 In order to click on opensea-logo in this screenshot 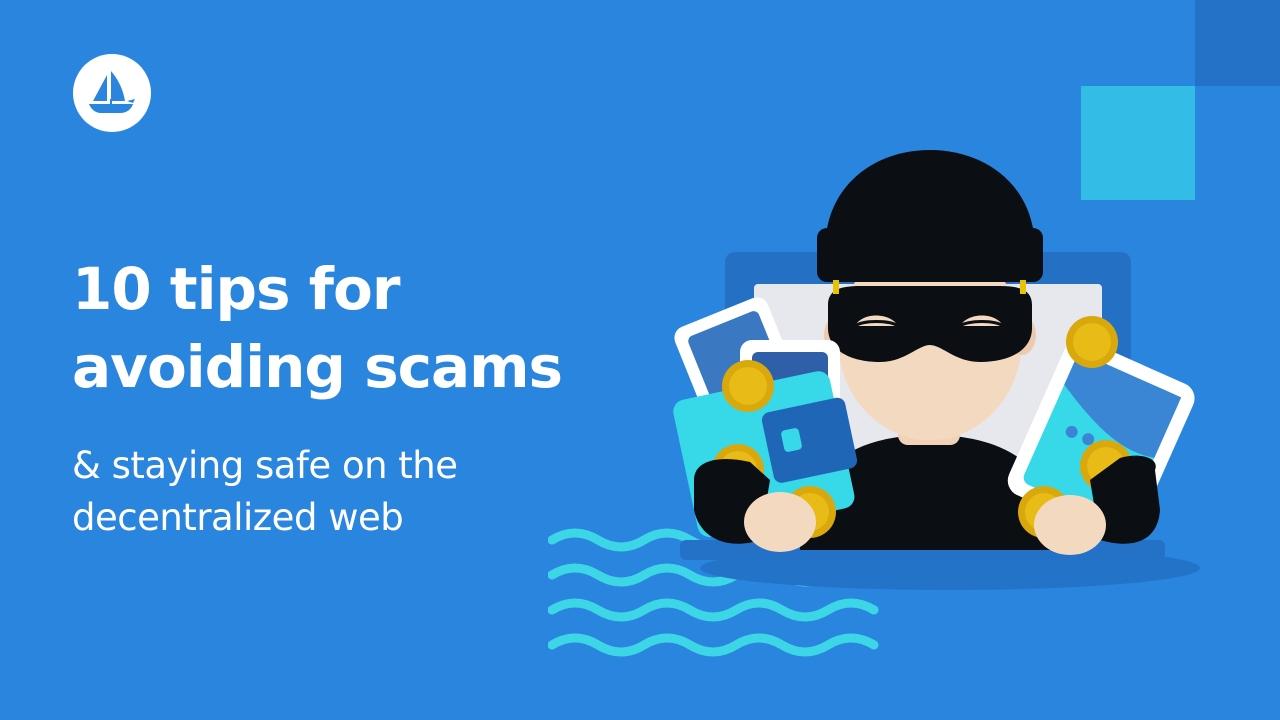, I will do `click(112, 93)`.